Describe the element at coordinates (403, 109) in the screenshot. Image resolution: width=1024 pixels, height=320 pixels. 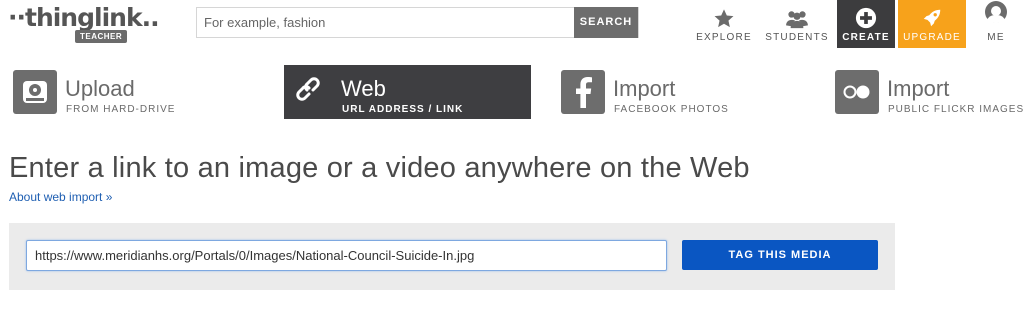
I see `tab-web-subtitle: URL ADDRESS / LINK` at that location.